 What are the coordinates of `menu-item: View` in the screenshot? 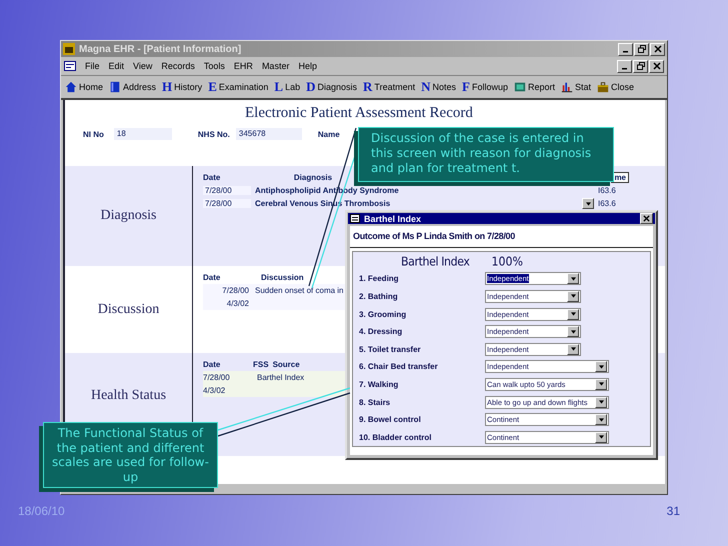 It's located at (142, 66).